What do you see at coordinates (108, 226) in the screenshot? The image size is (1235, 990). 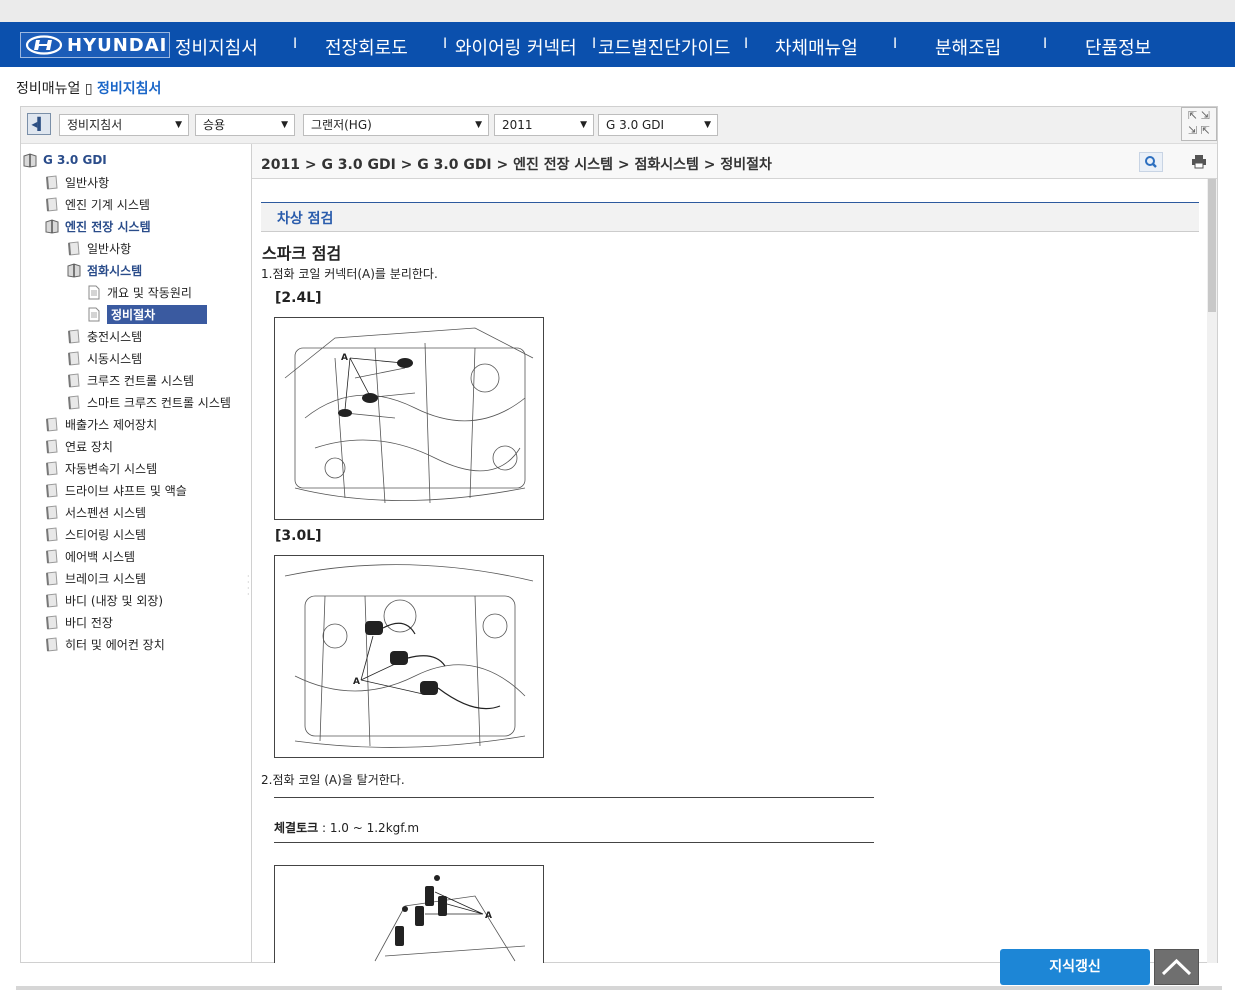 I see `tree-item-label: 엔진 전장 시스템` at bounding box center [108, 226].